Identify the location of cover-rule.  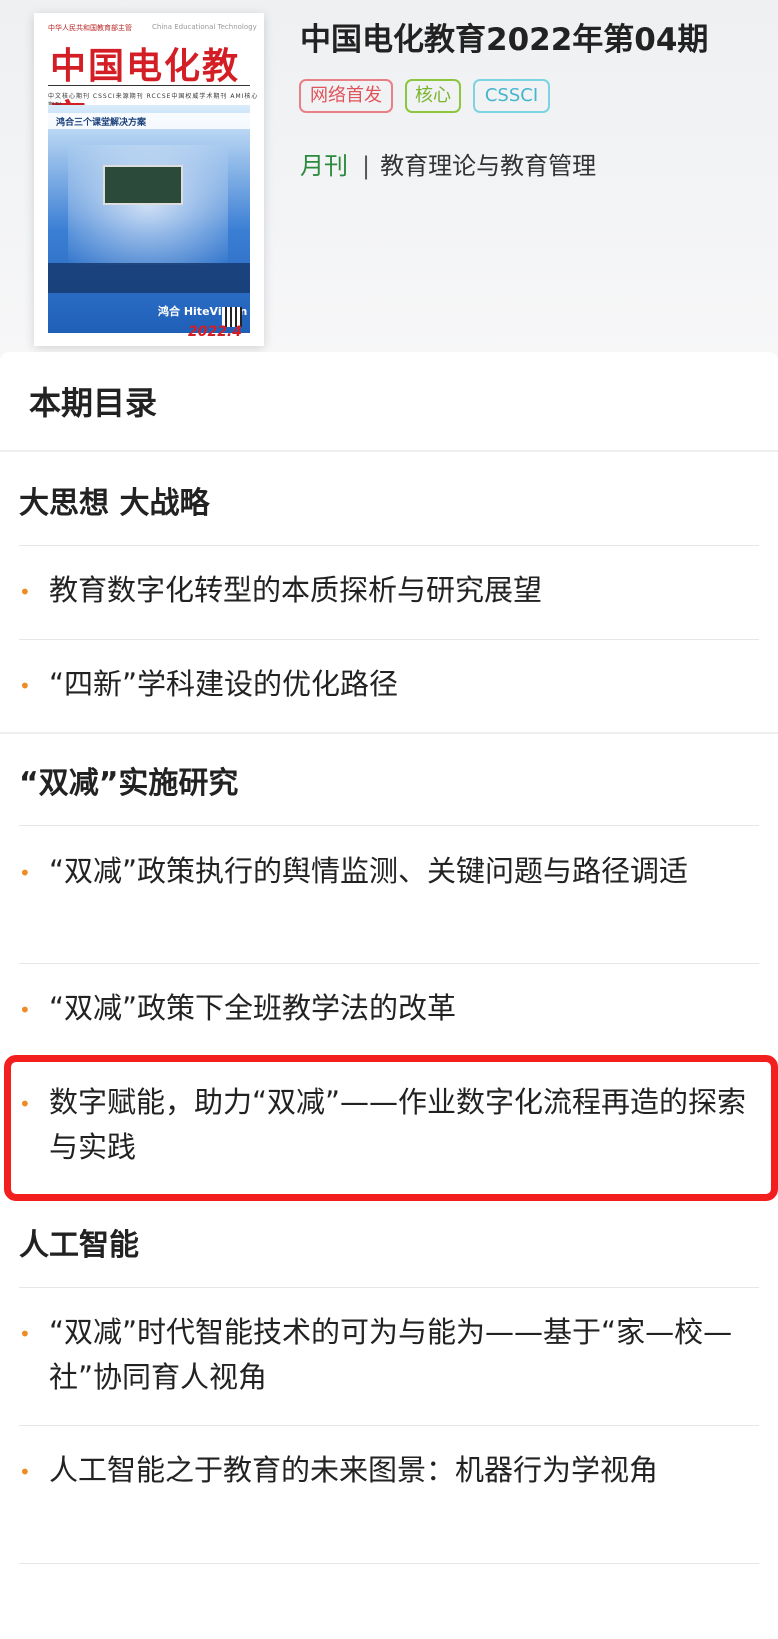
(149, 85).